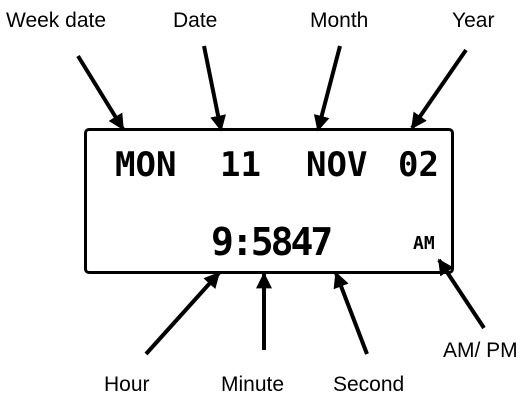 This screenshot has height=398, width=529. Describe the element at coordinates (439, 89) in the screenshot. I see `arrow-year` at that location.